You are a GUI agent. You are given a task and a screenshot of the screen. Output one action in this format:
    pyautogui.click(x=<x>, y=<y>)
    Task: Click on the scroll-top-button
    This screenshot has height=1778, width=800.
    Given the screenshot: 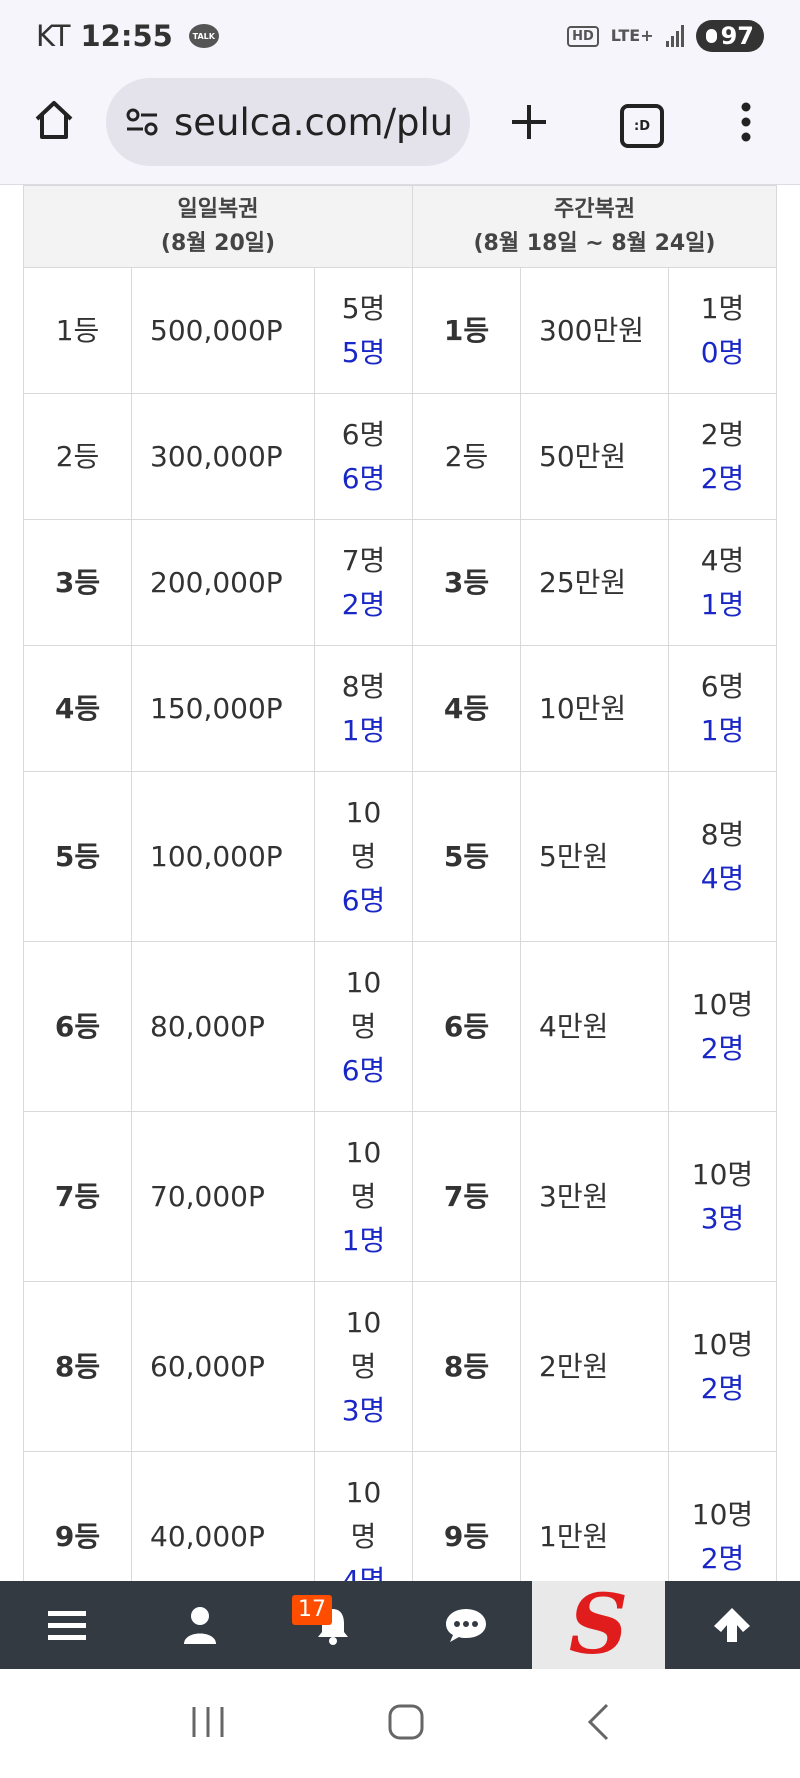 What is the action you would take?
    pyautogui.click(x=731, y=1625)
    